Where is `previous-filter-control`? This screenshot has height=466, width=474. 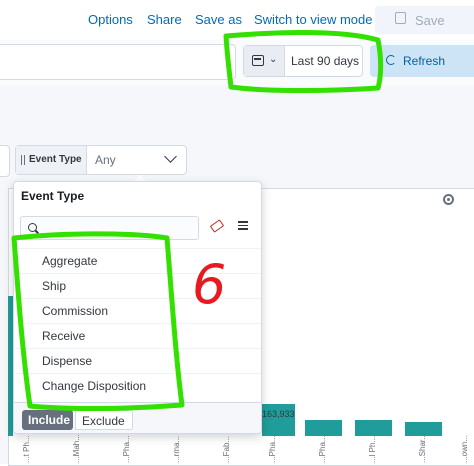 previous-filter-control is located at coordinates (5, 161).